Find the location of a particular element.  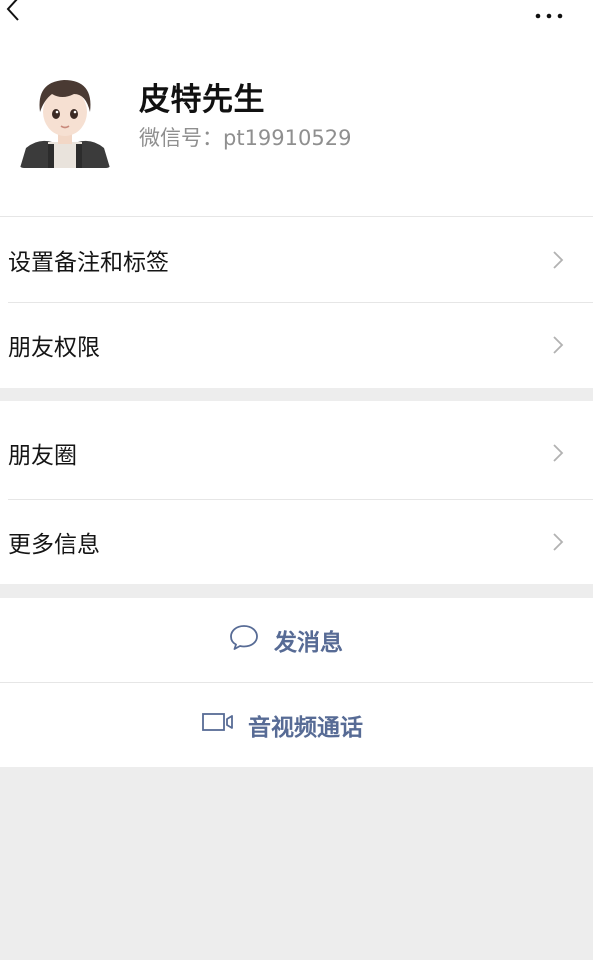

row-remark-tags: 设置备注和标签 is located at coordinates (296, 260).